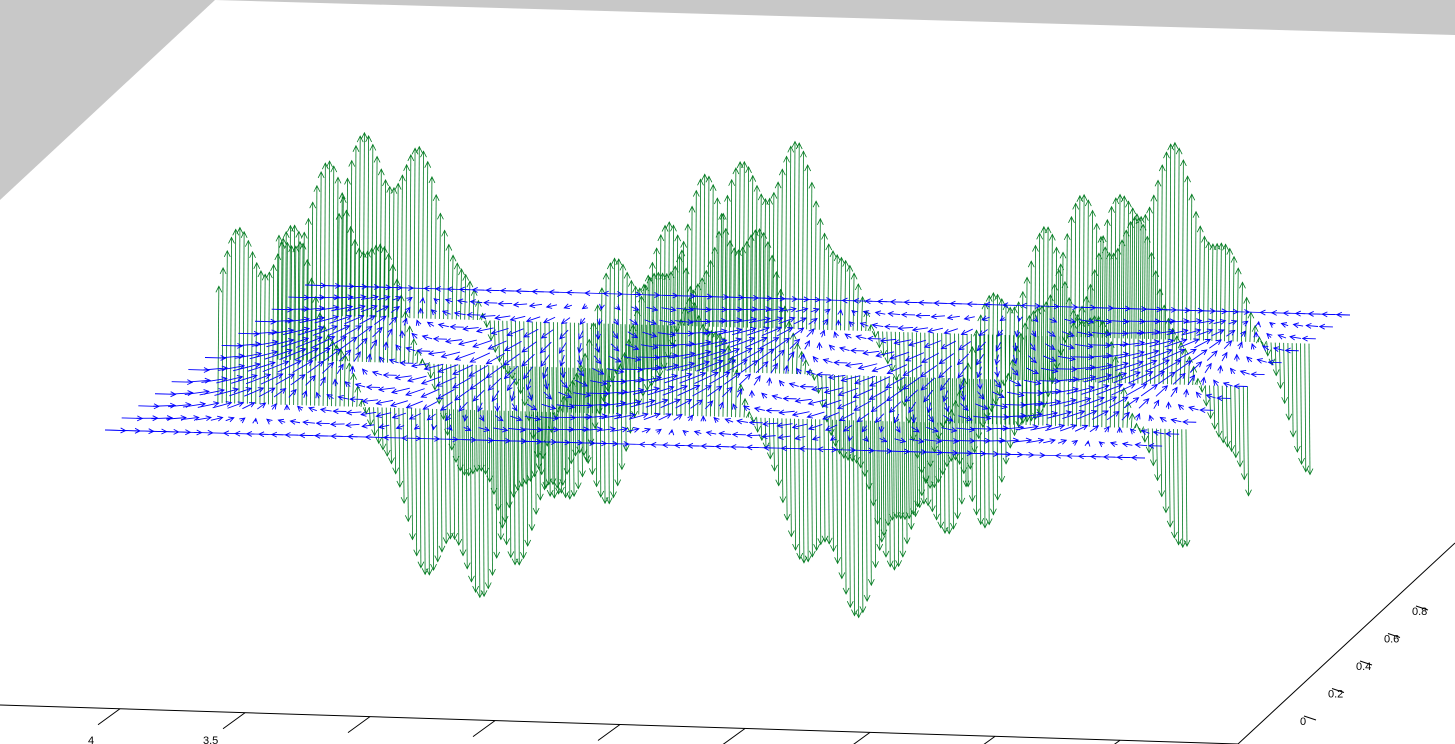  Describe the element at coordinates (210, 739) in the screenshot. I see `x-tick-label: 3.5` at that location.